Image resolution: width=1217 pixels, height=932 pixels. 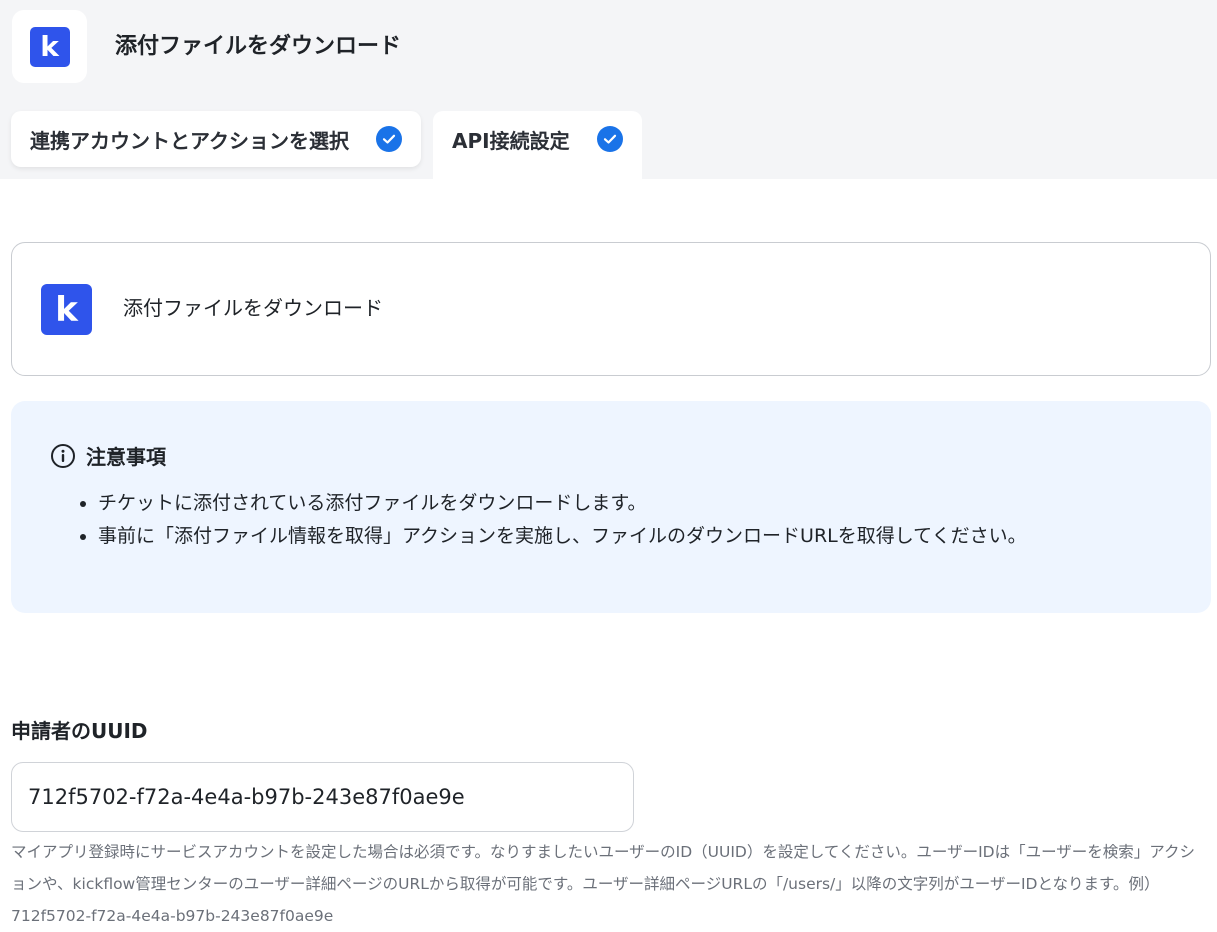 I want to click on tab-label: API接続設定, so click(x=511, y=140).